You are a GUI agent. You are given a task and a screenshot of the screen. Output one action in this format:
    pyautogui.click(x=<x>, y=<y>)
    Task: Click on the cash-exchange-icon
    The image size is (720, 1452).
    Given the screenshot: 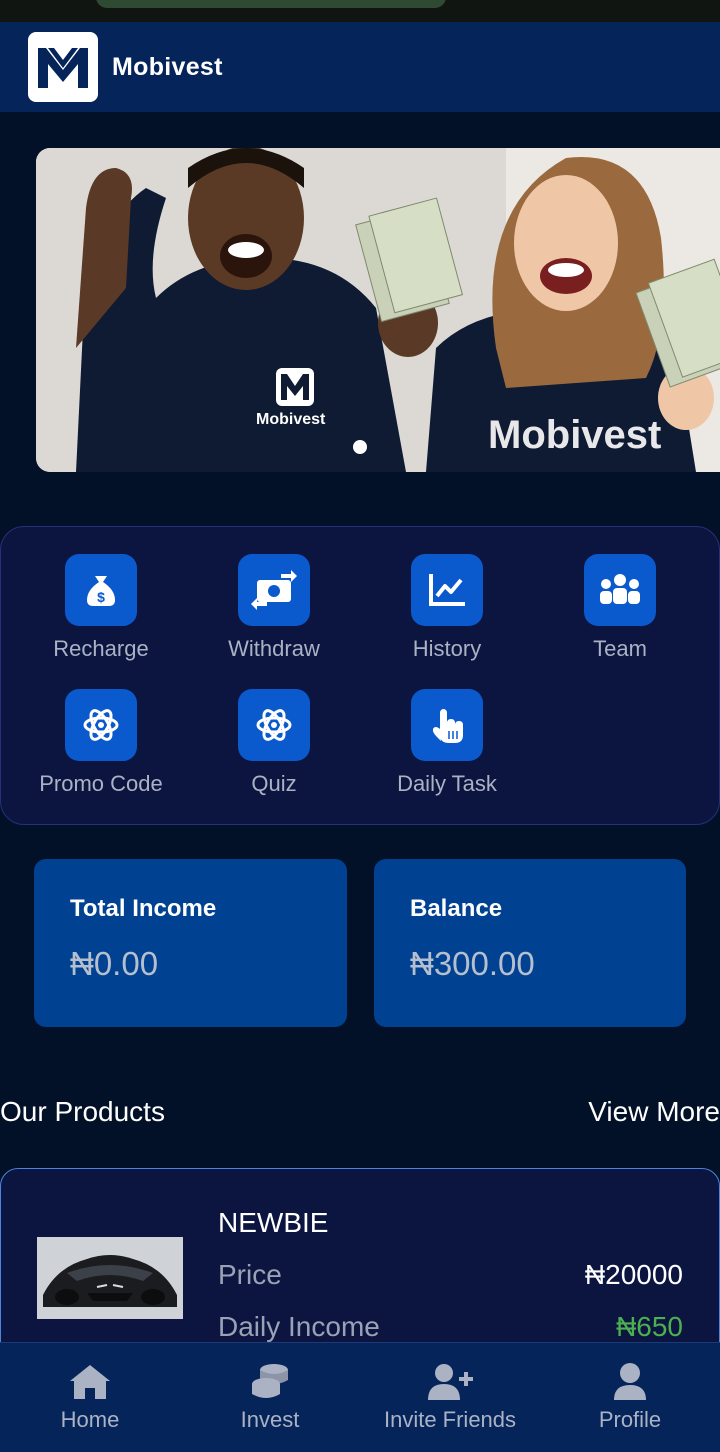 What is the action you would take?
    pyautogui.click(x=274, y=590)
    